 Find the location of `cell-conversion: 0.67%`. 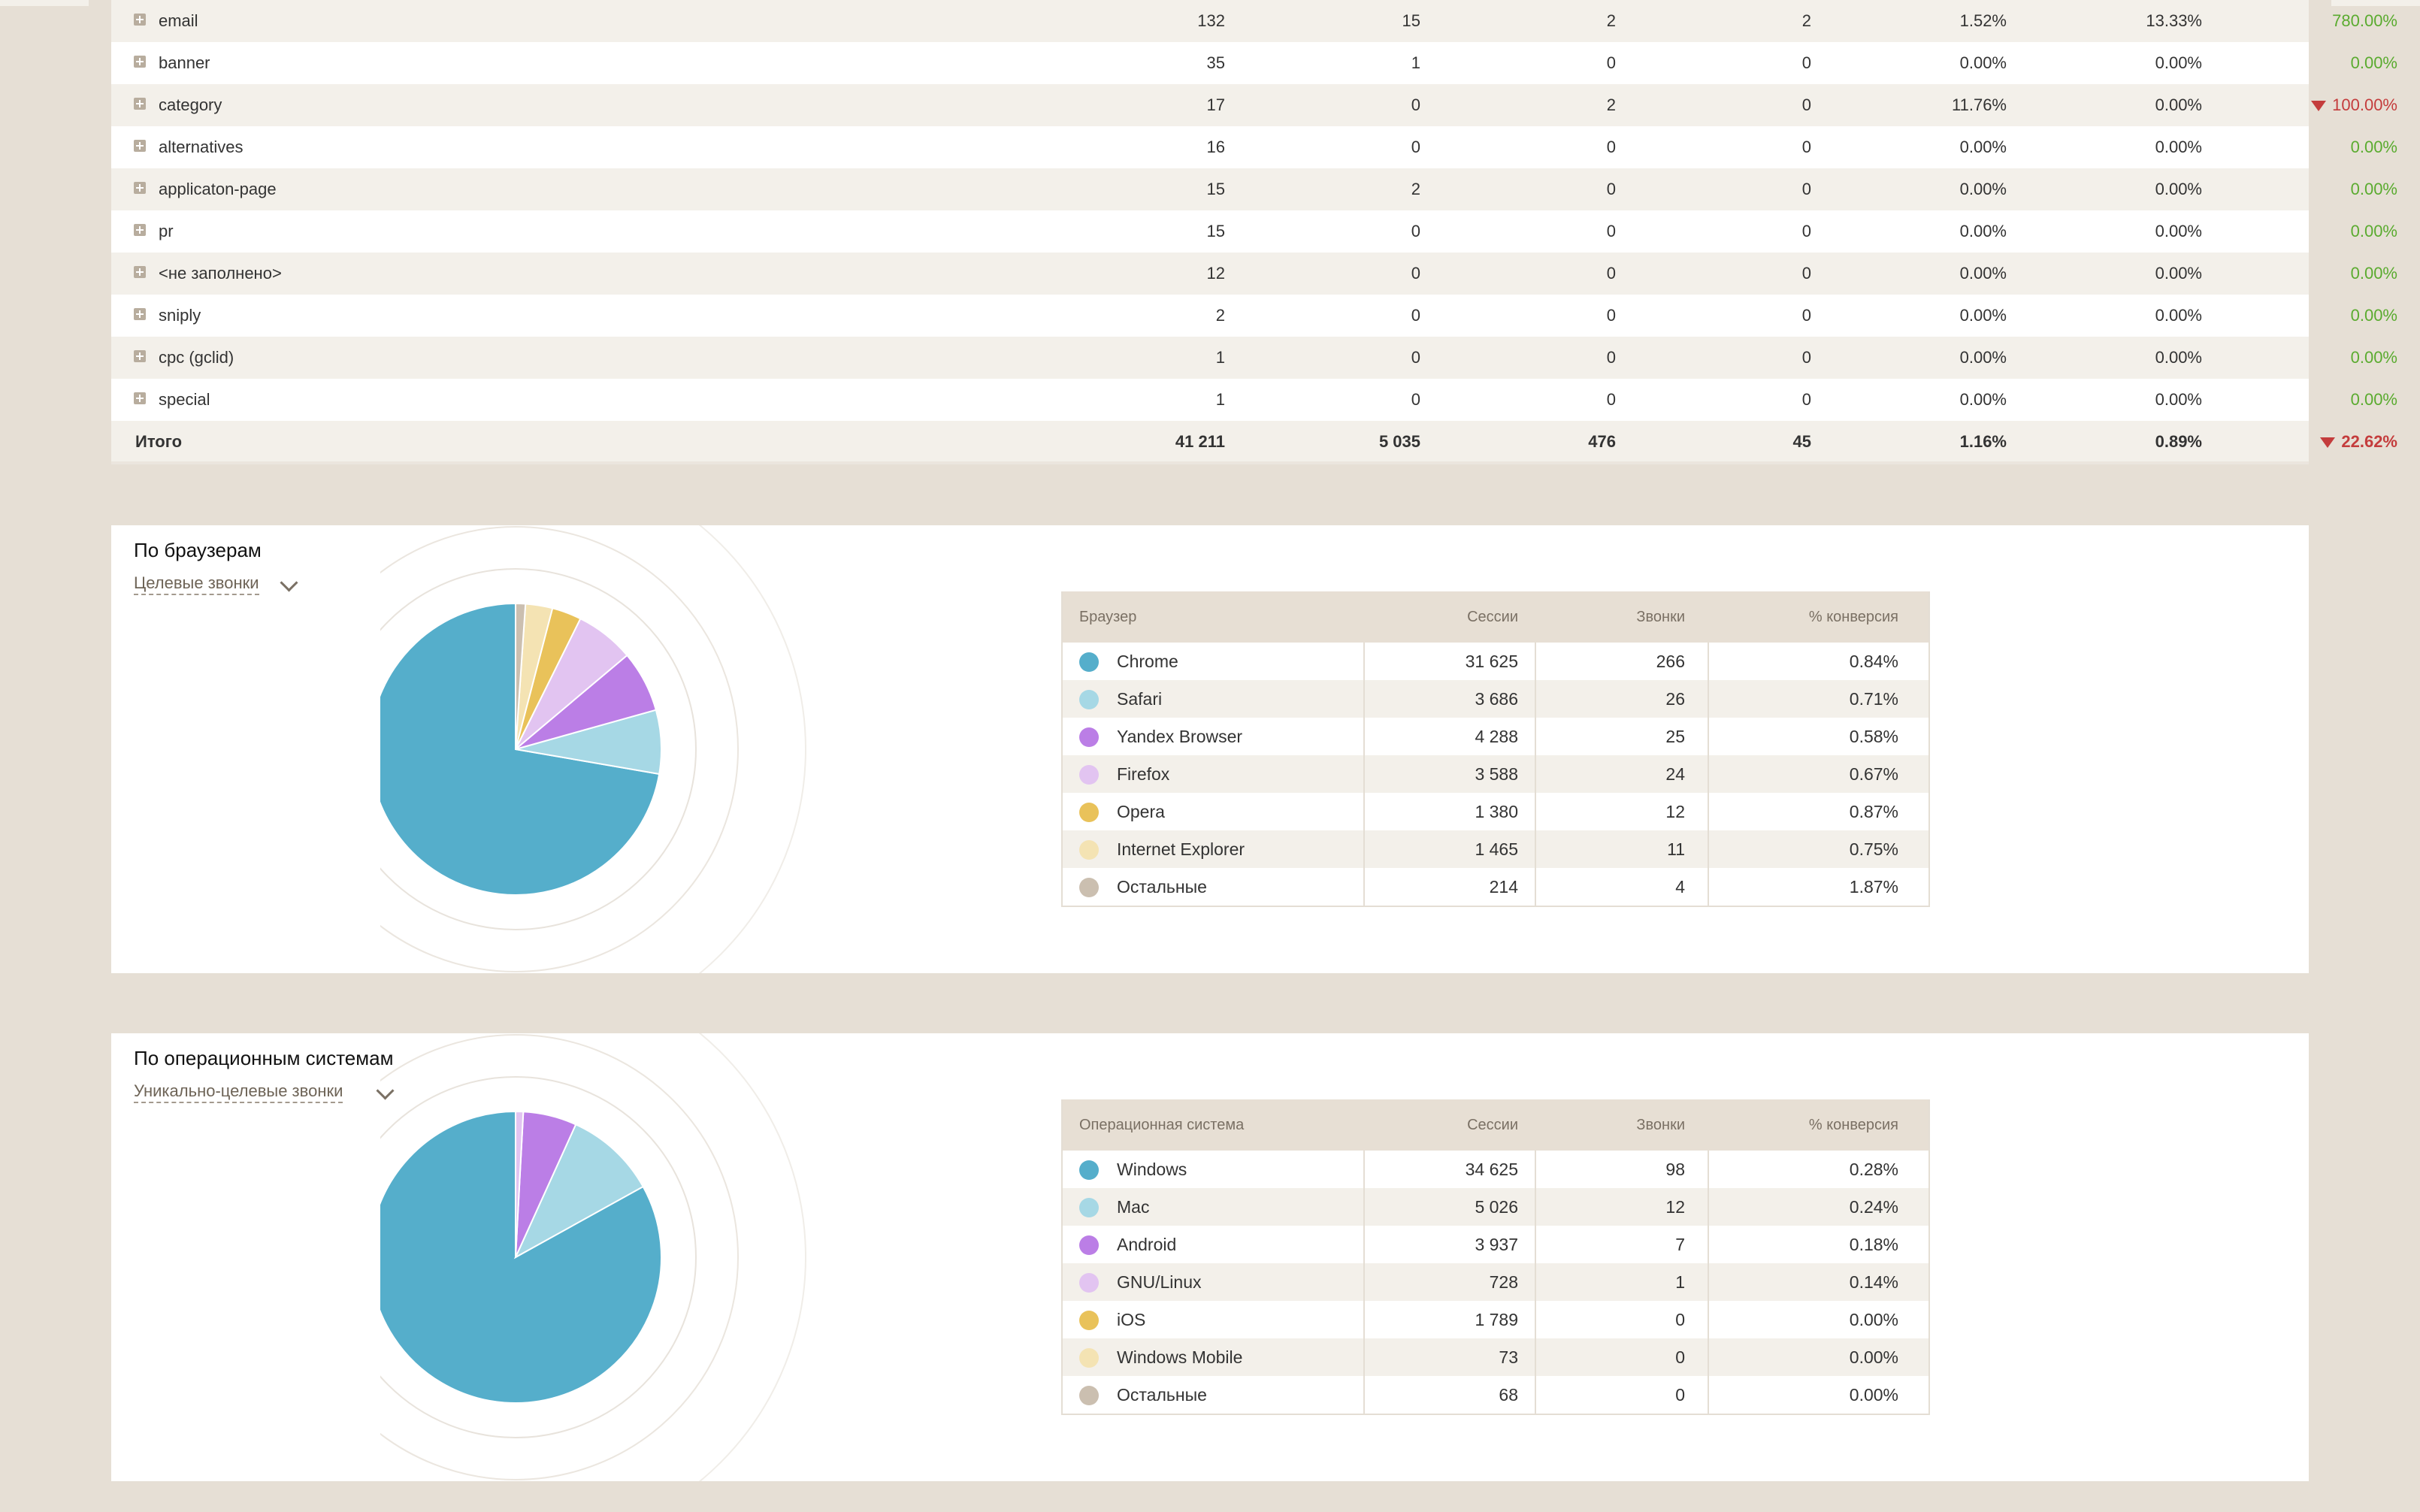

cell-conversion: 0.67% is located at coordinates (1873, 774).